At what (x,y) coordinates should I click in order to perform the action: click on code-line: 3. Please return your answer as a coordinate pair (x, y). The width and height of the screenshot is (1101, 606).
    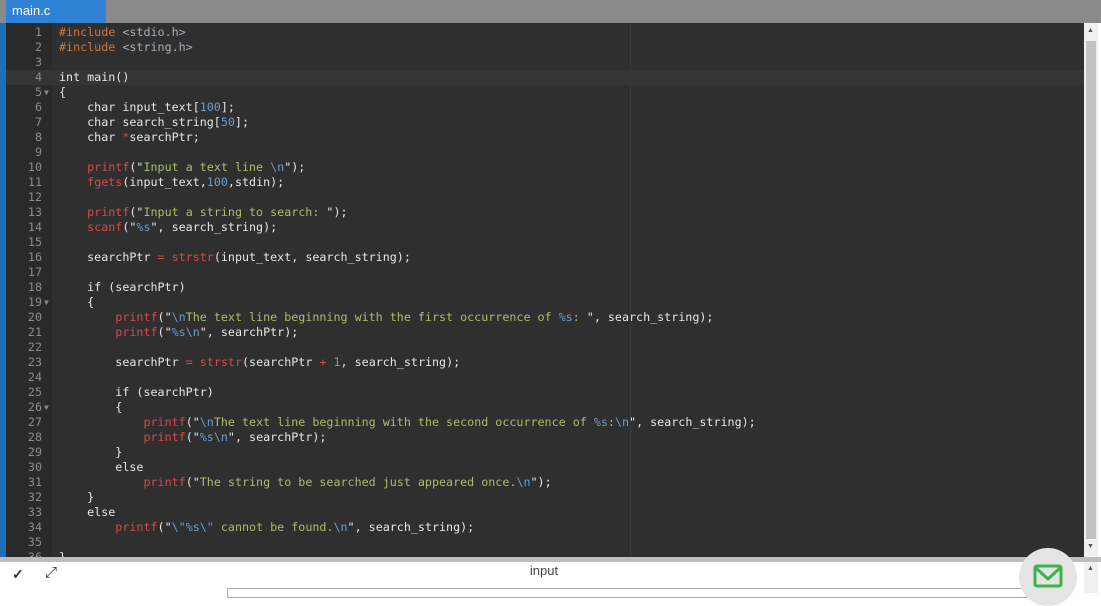
    Looking at the image, I should click on (545, 62).